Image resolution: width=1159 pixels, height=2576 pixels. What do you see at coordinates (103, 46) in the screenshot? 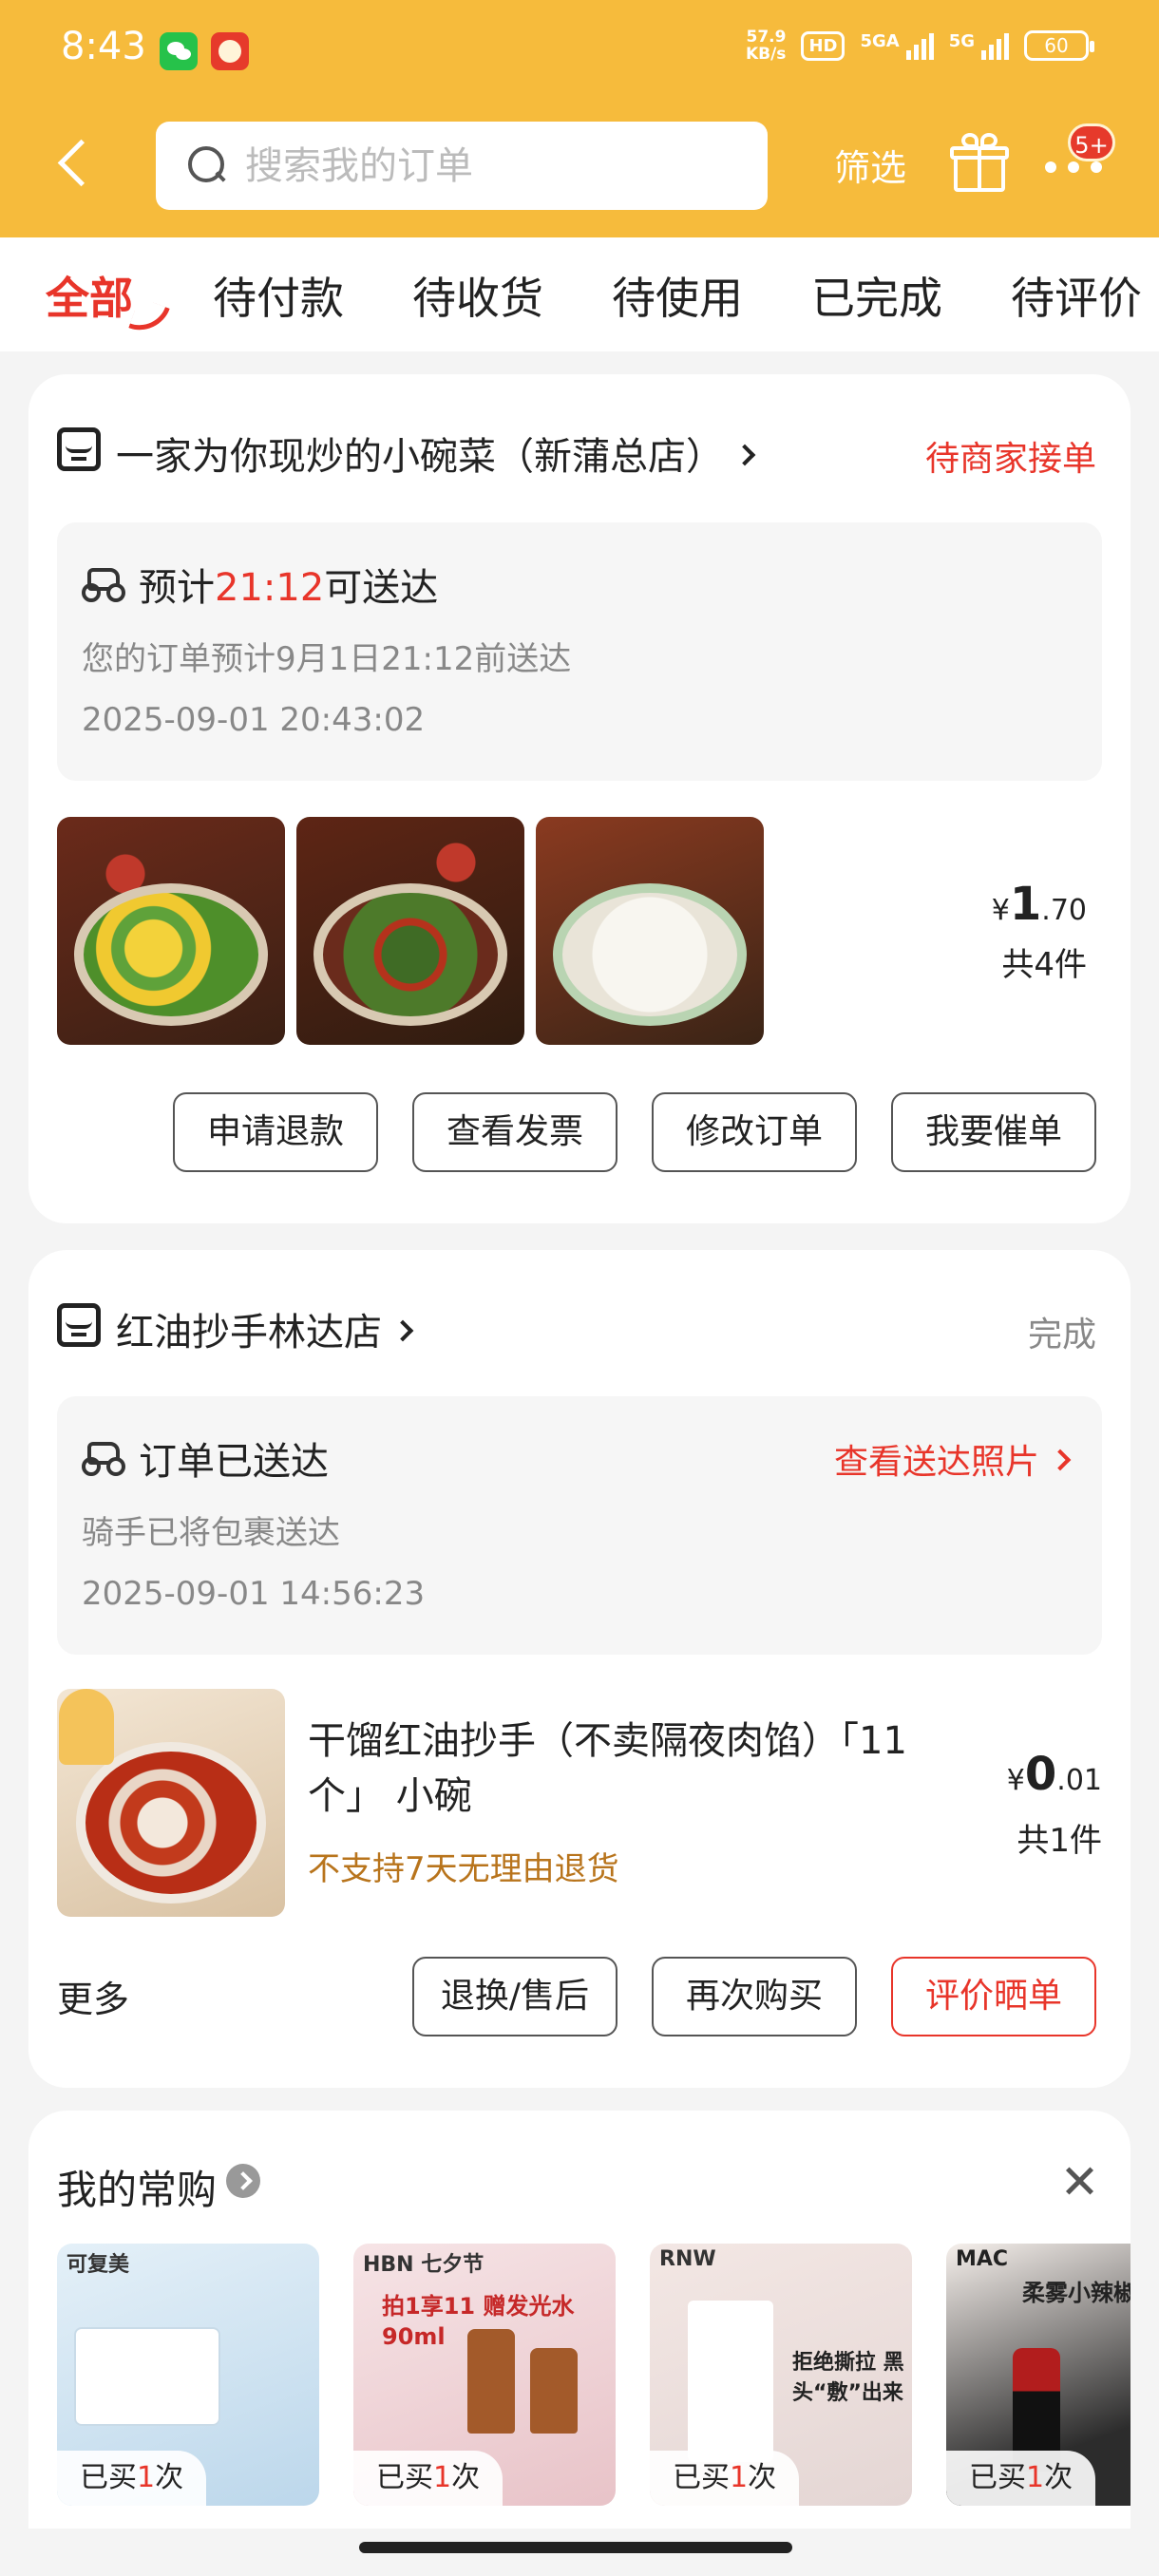
I see `status-time: 8:43` at bounding box center [103, 46].